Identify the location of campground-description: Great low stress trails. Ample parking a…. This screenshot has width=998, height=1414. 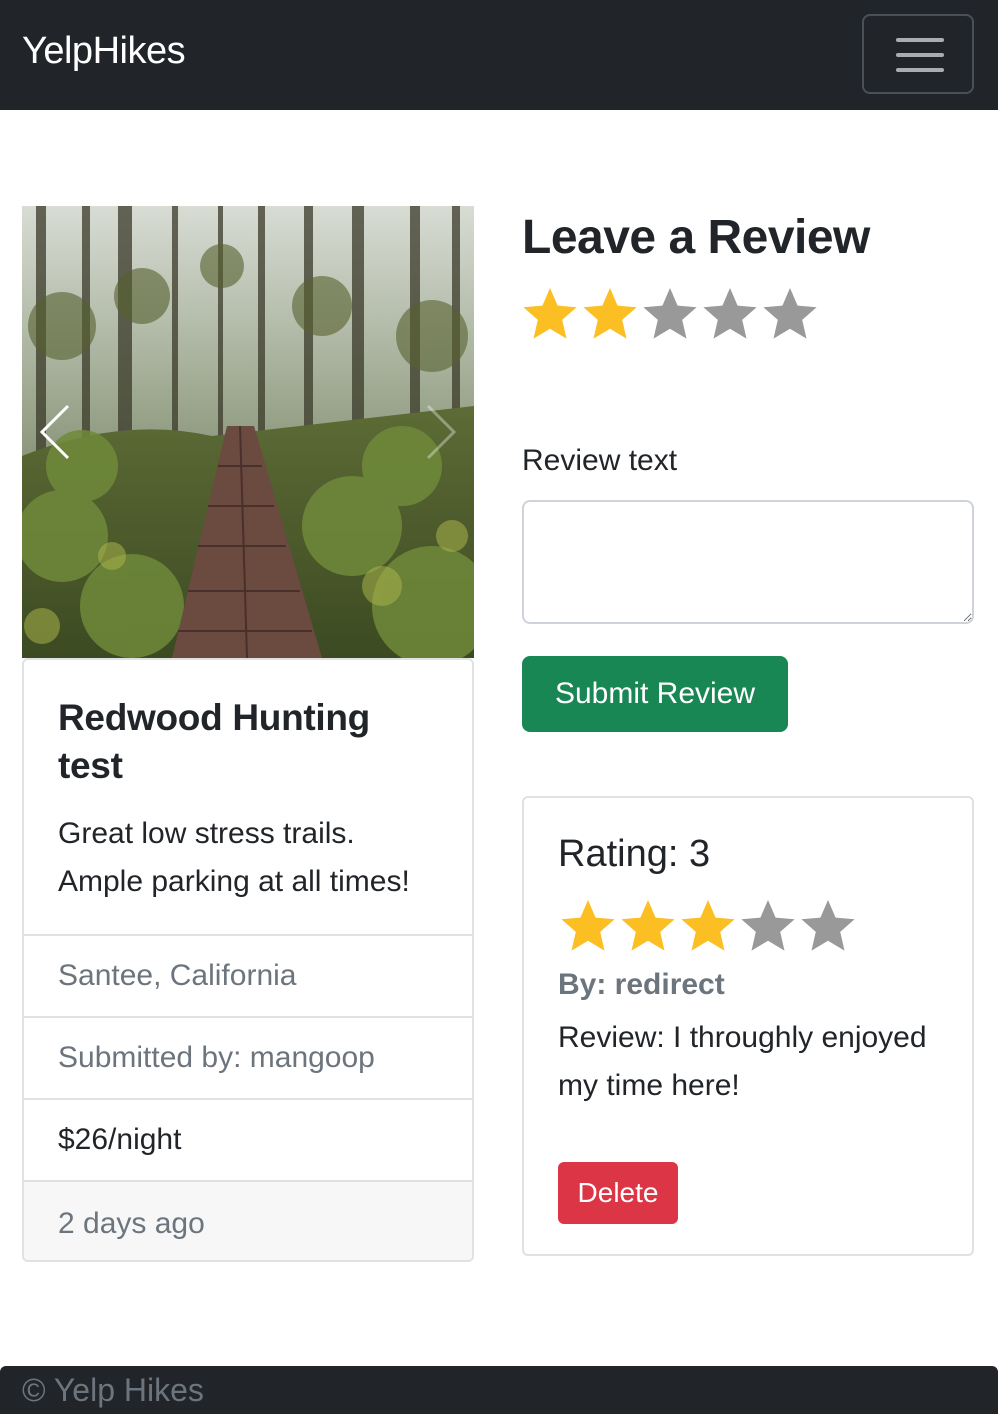
(234, 857).